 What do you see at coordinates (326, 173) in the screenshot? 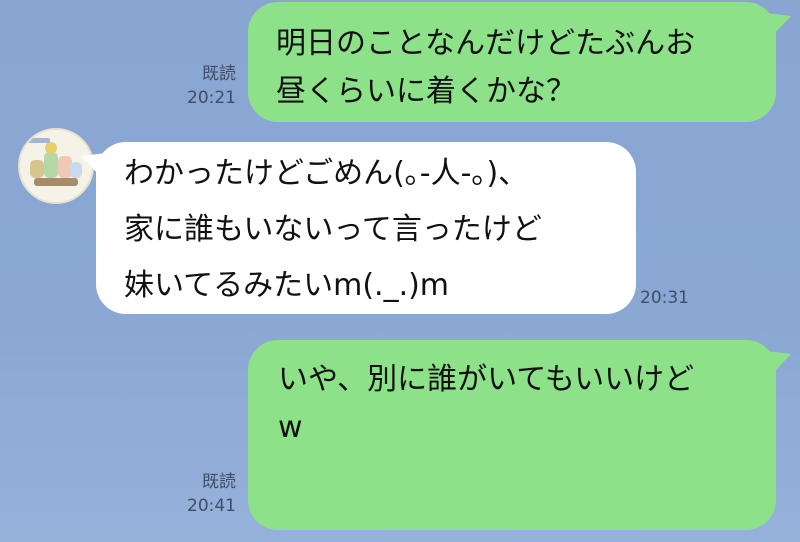
I see `message-text-line: わかったけどごめん(｡-人-｡)、` at bounding box center [326, 173].